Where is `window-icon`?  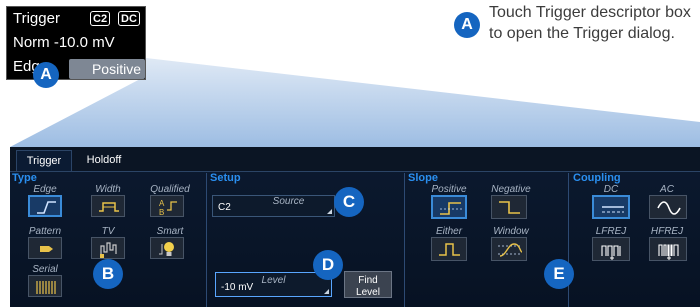
window-icon is located at coordinates (510, 250).